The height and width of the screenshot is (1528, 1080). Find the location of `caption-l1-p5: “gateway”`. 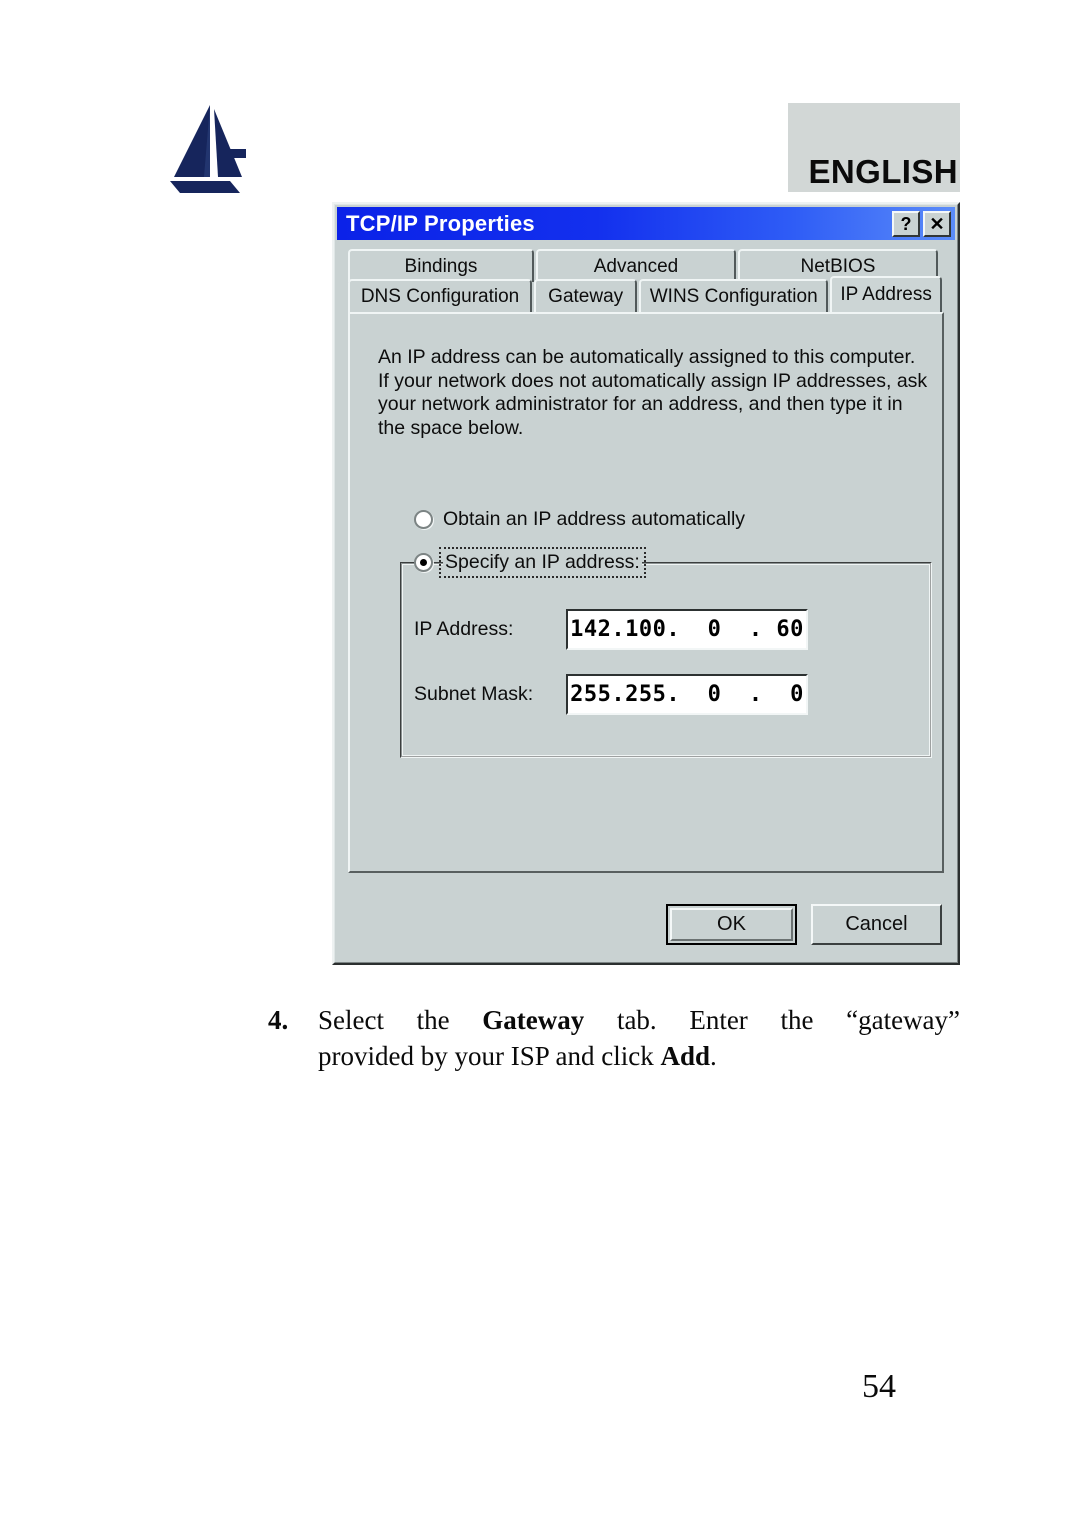

caption-l1-p5: “gateway” is located at coordinates (903, 1020).